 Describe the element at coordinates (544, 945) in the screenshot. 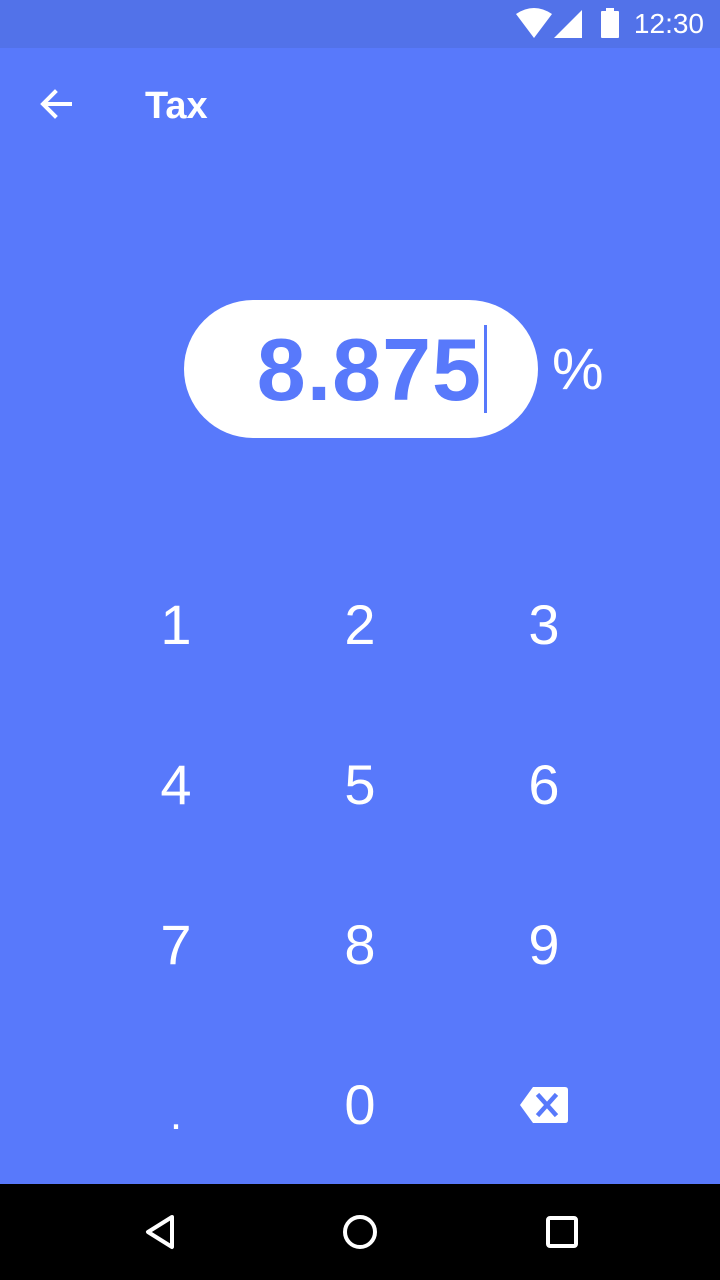

I see `key-9: 9` at that location.